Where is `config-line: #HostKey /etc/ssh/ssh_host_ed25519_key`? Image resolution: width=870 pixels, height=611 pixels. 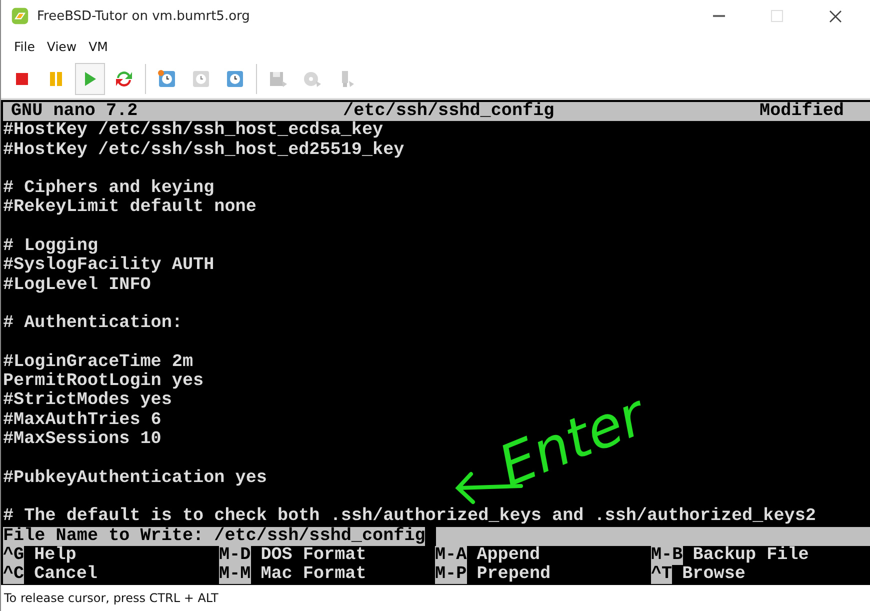
config-line: #HostKey /etc/ssh/ssh_host_ed25519_key is located at coordinates (203, 150).